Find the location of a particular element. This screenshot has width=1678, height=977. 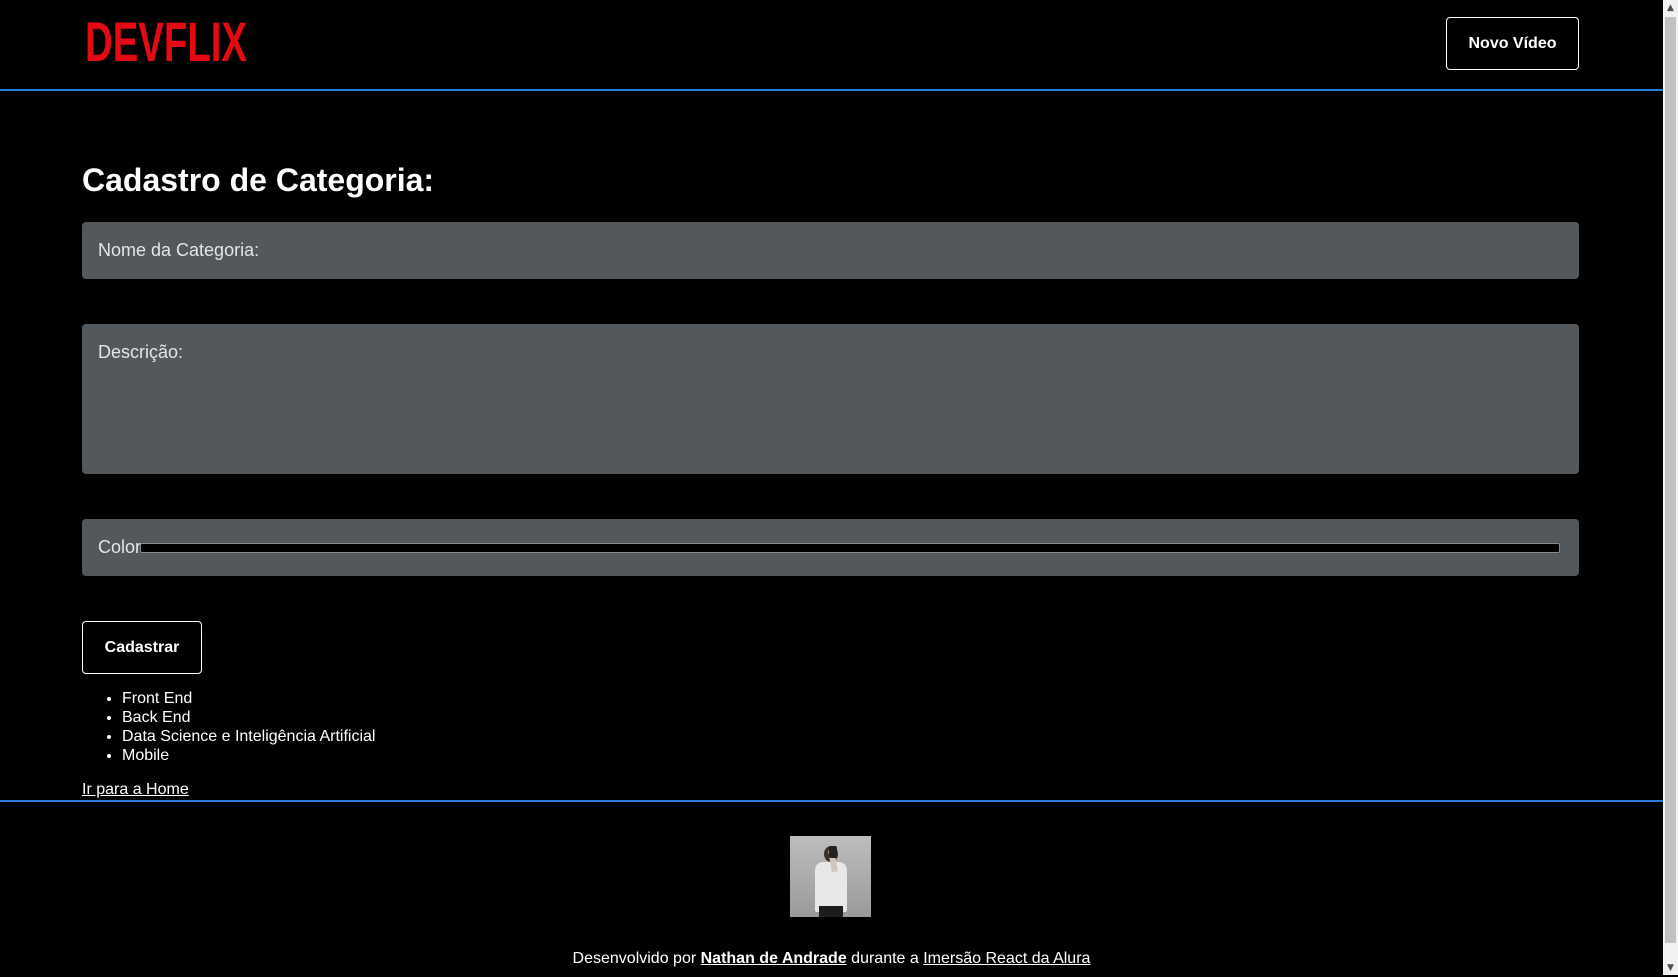

description-field: Descrição: is located at coordinates (830, 399).